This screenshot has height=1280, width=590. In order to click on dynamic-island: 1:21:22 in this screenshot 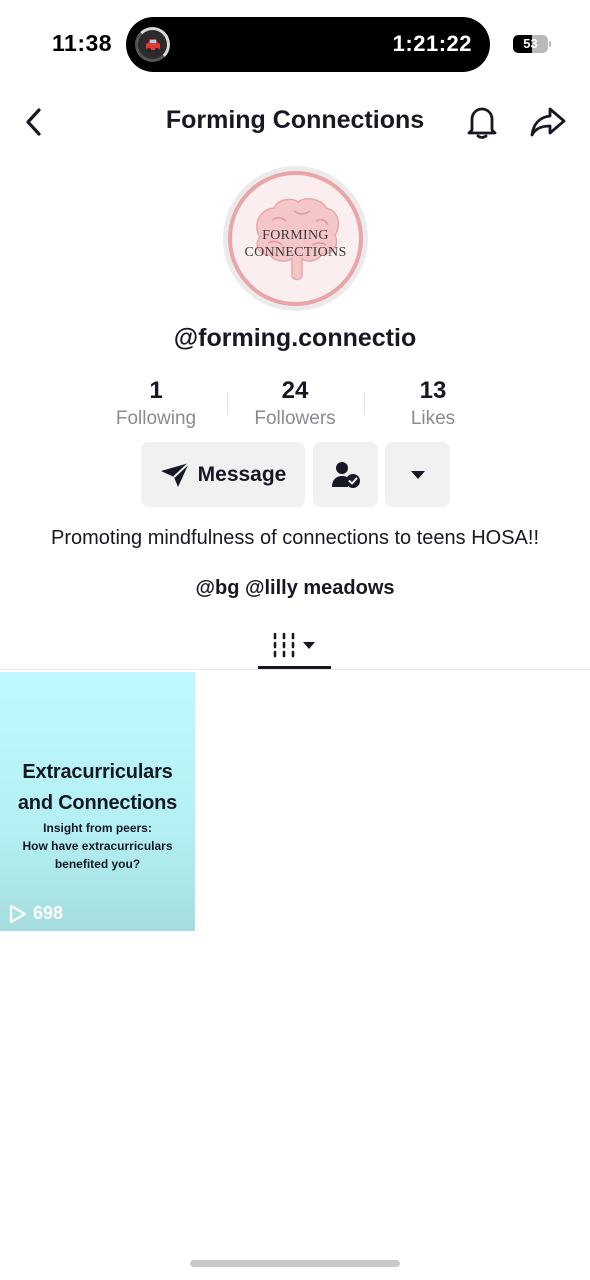, I will do `click(308, 44)`.